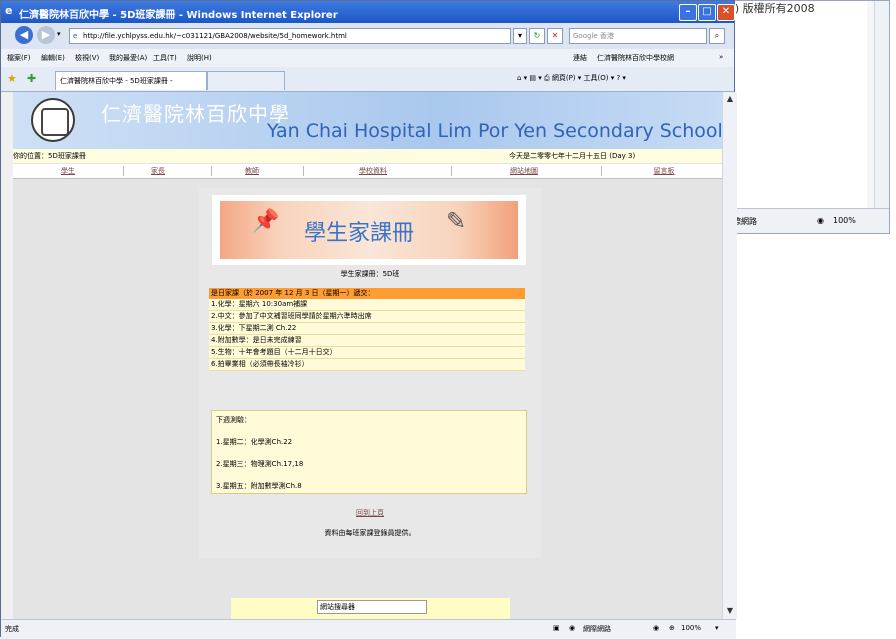 Image resolution: width=896 pixels, height=639 pixels. I want to click on site-nav: 學生 家長 教師 學校資料 網站地圖 留言板, so click(367, 171).